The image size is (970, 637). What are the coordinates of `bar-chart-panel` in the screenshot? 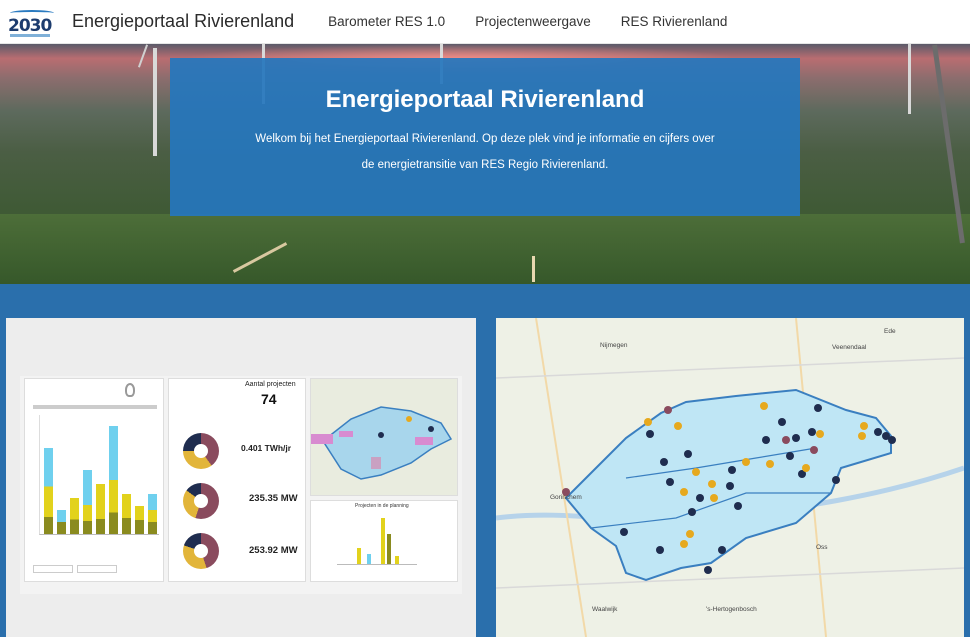 It's located at (94, 480).